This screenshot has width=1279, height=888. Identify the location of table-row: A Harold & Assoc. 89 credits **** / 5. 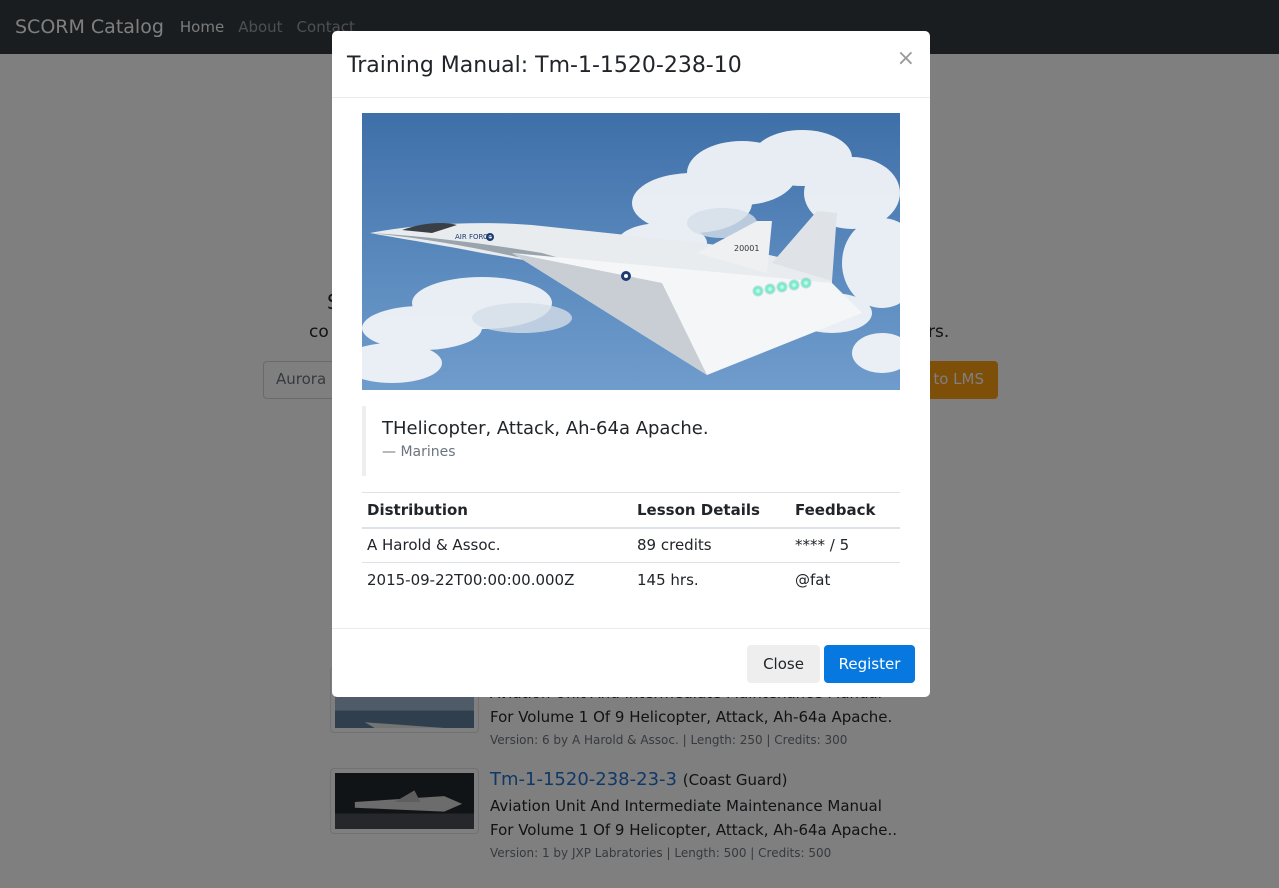
(631, 545).